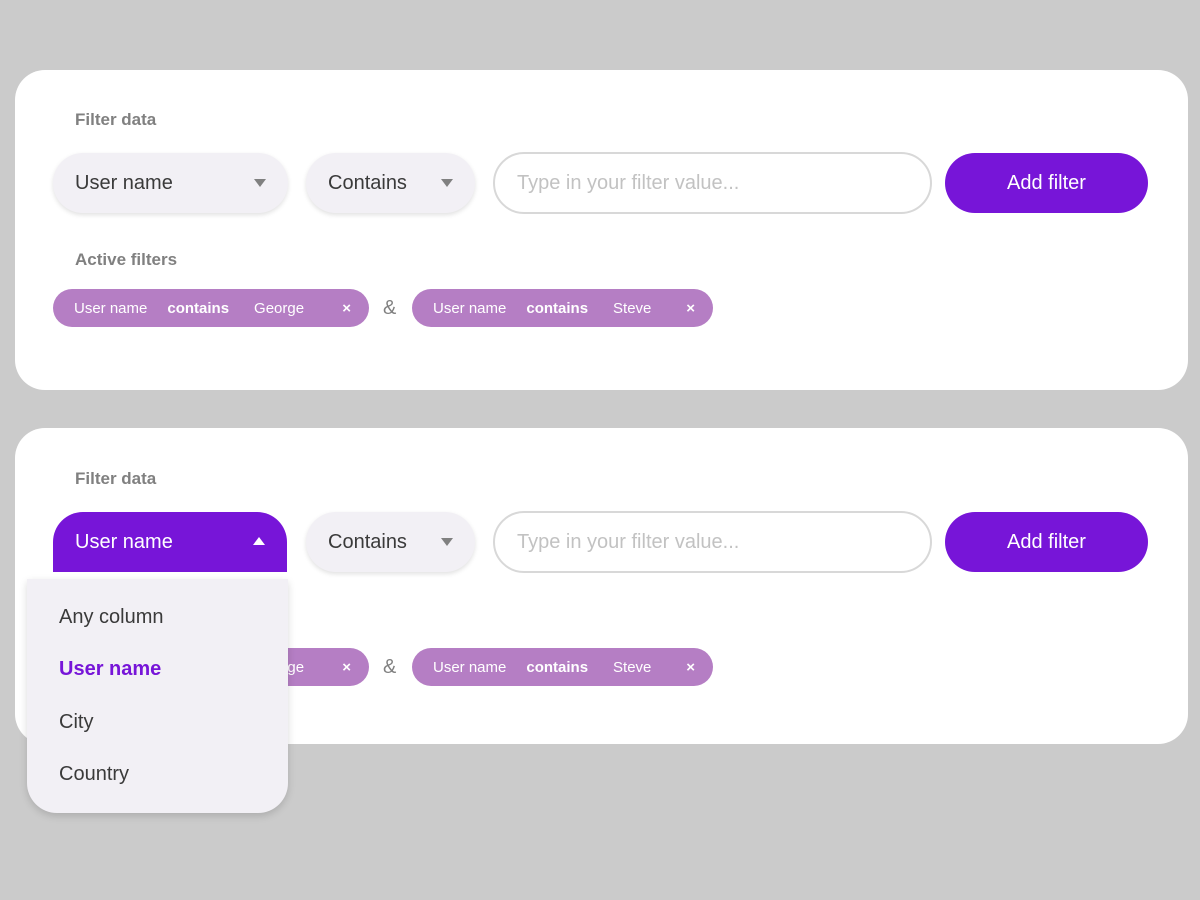 Image resolution: width=1200 pixels, height=900 pixels. I want to click on chip-value: George, so click(279, 308).